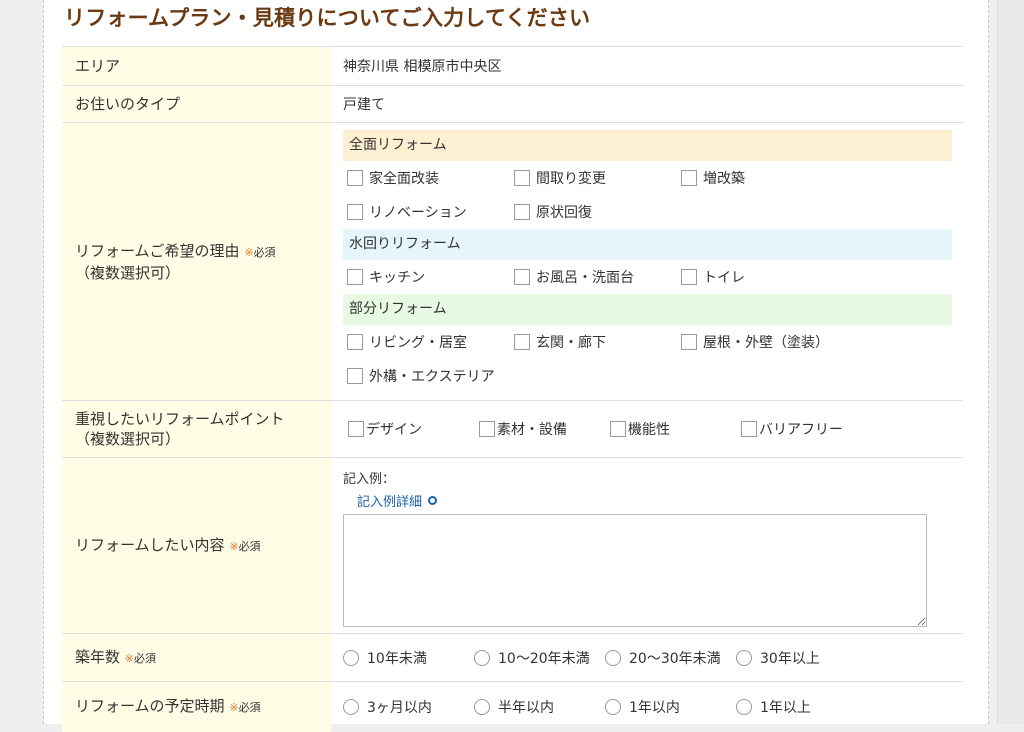 Image resolution: width=1024 pixels, height=732 pixels. Describe the element at coordinates (1010, 362) in the screenshot. I see `scrollbar` at that location.